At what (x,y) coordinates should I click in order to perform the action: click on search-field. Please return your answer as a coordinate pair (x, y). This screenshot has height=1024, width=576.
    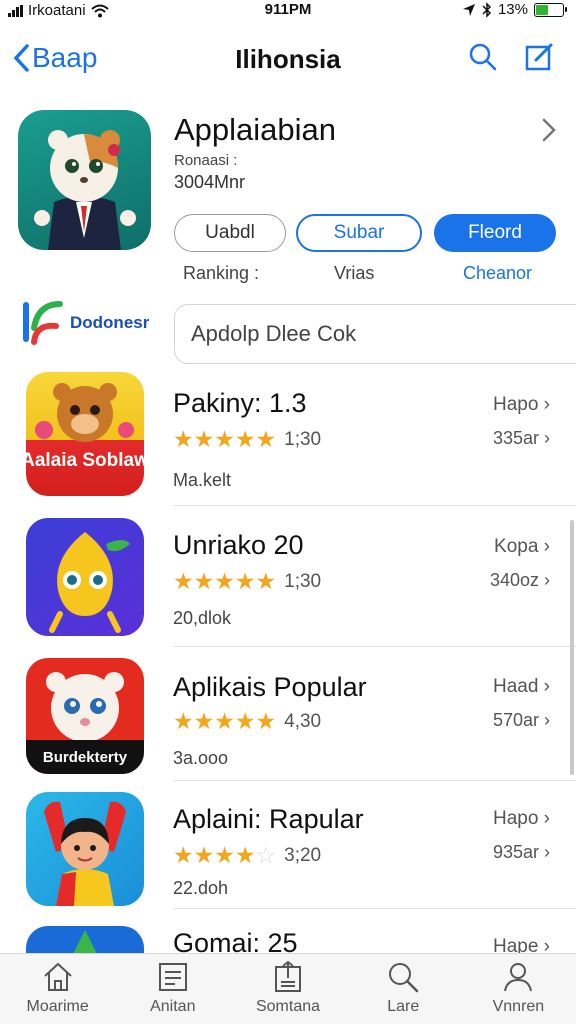
    Looking at the image, I should click on (375, 334).